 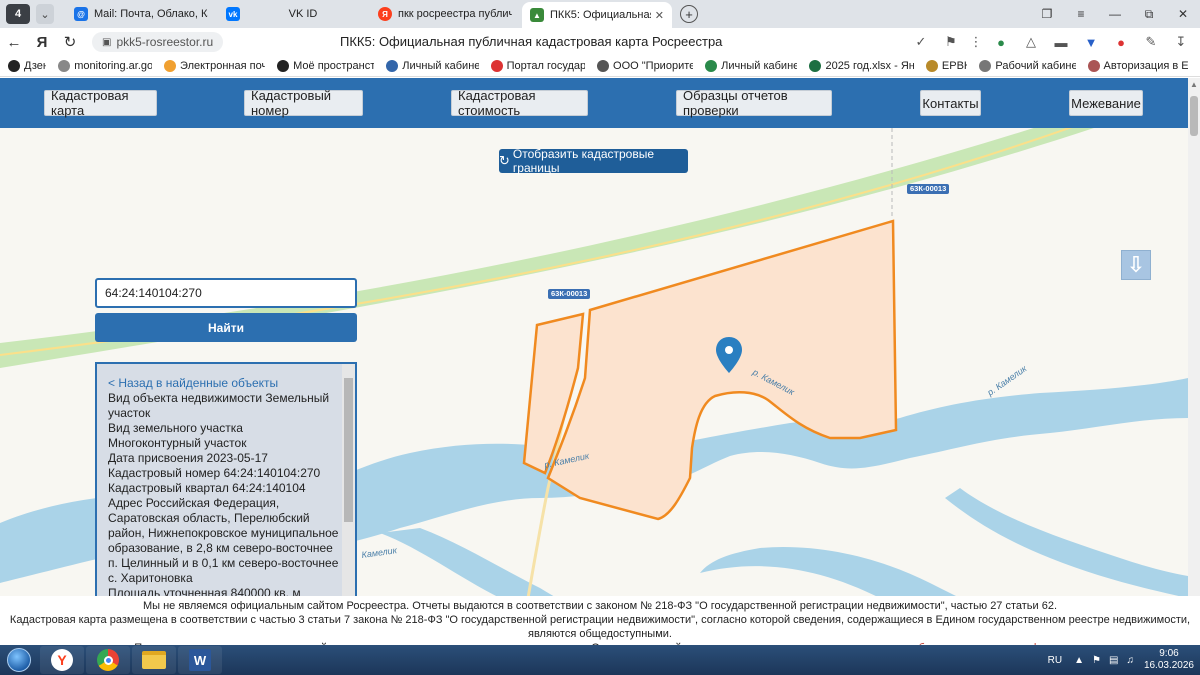 I want to click on bookmark-item: Электронная почт, so click(x=214, y=66).